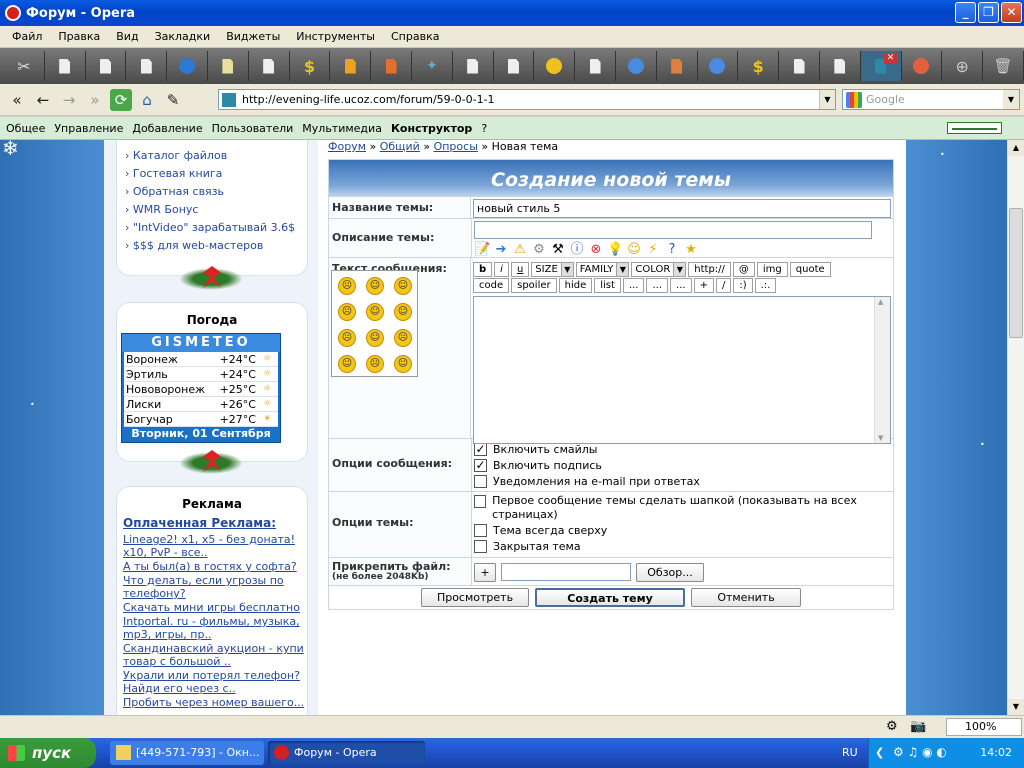 Image resolution: width=1024 pixels, height=768 pixels. What do you see at coordinates (653, 250) in the screenshot?
I see `lightning-icon: ⚡` at bounding box center [653, 250].